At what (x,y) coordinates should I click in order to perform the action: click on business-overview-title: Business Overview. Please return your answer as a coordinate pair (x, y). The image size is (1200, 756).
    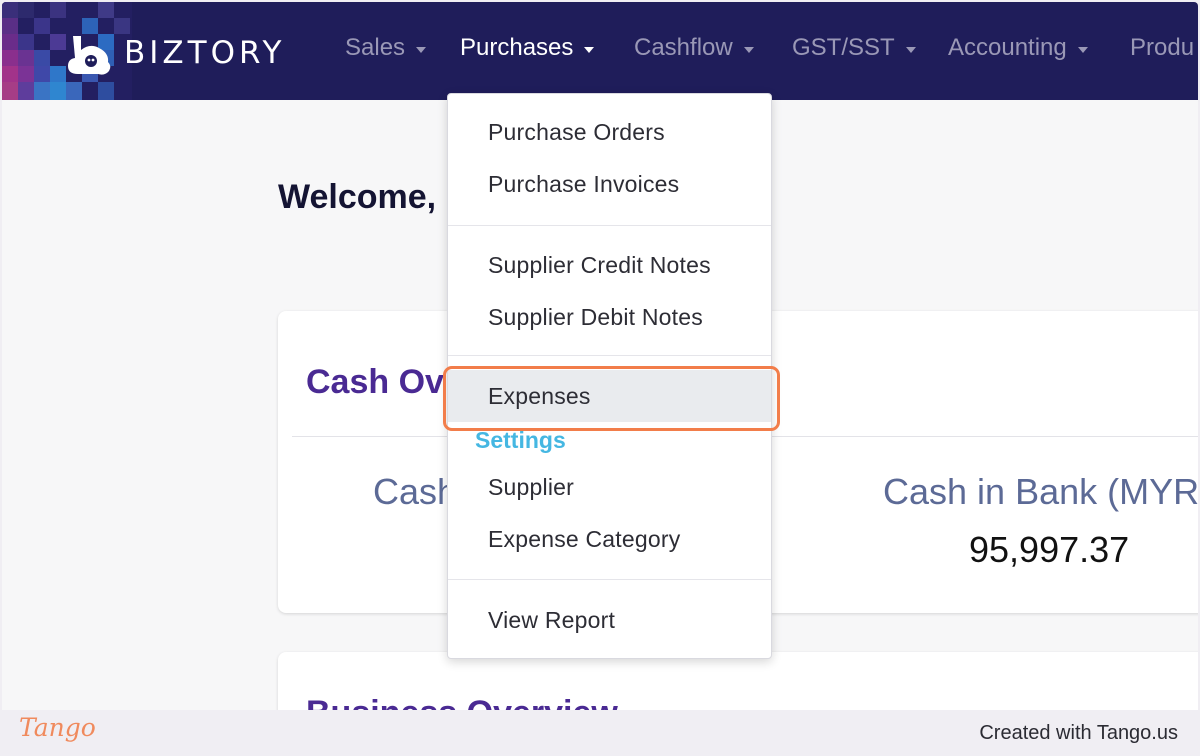
    Looking at the image, I should click on (462, 702).